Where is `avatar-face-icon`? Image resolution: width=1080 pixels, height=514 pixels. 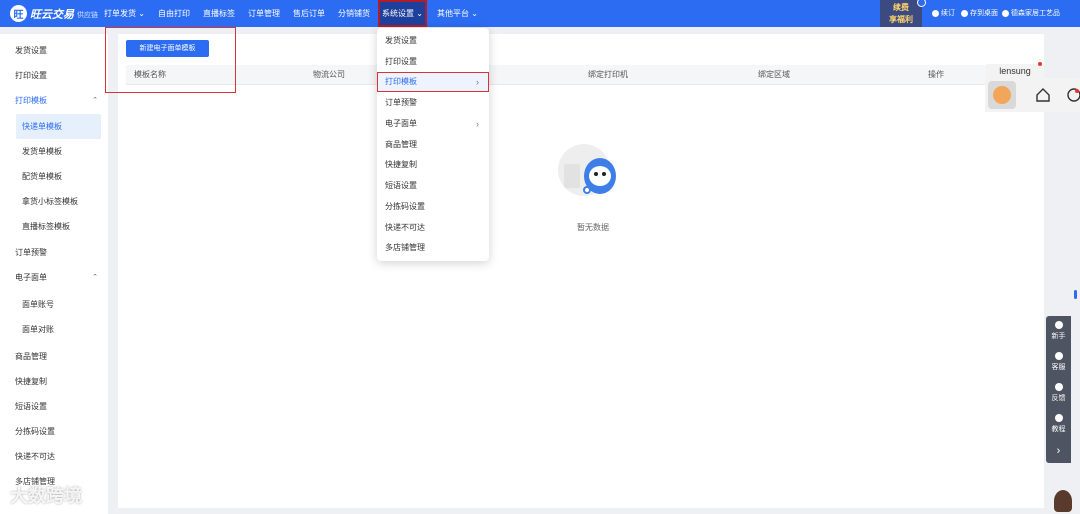
avatar-face-icon is located at coordinates (1002, 95).